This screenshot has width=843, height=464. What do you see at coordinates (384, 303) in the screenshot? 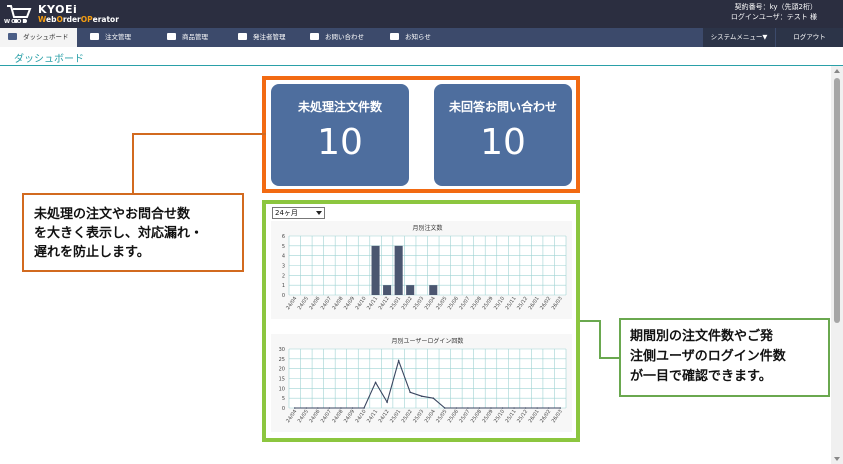
I see `x-tick-label: 24/12` at bounding box center [384, 303].